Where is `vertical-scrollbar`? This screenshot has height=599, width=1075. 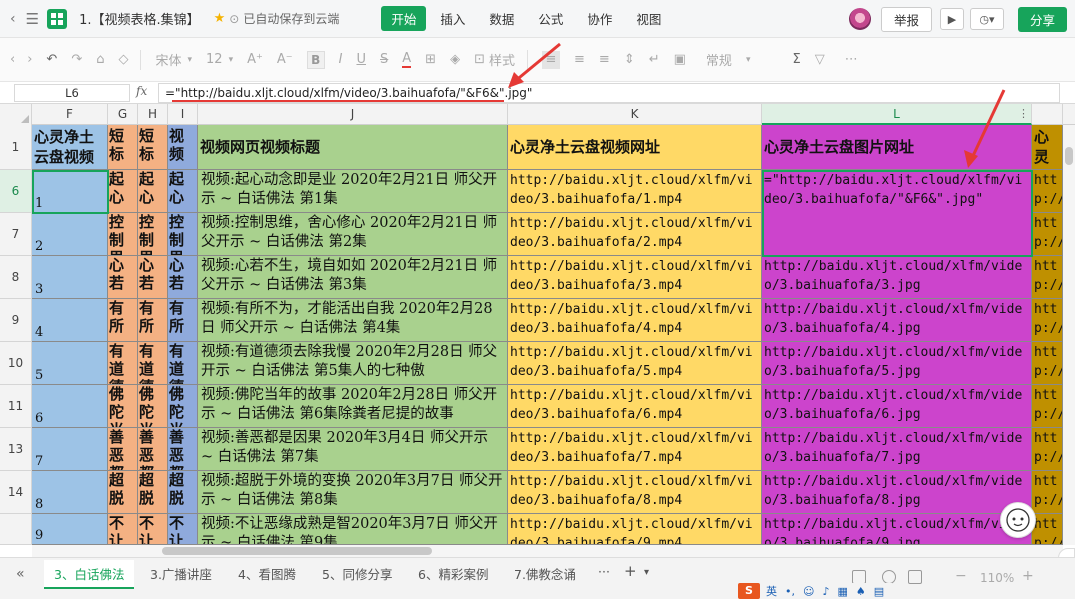 vertical-scrollbar is located at coordinates (1069, 335).